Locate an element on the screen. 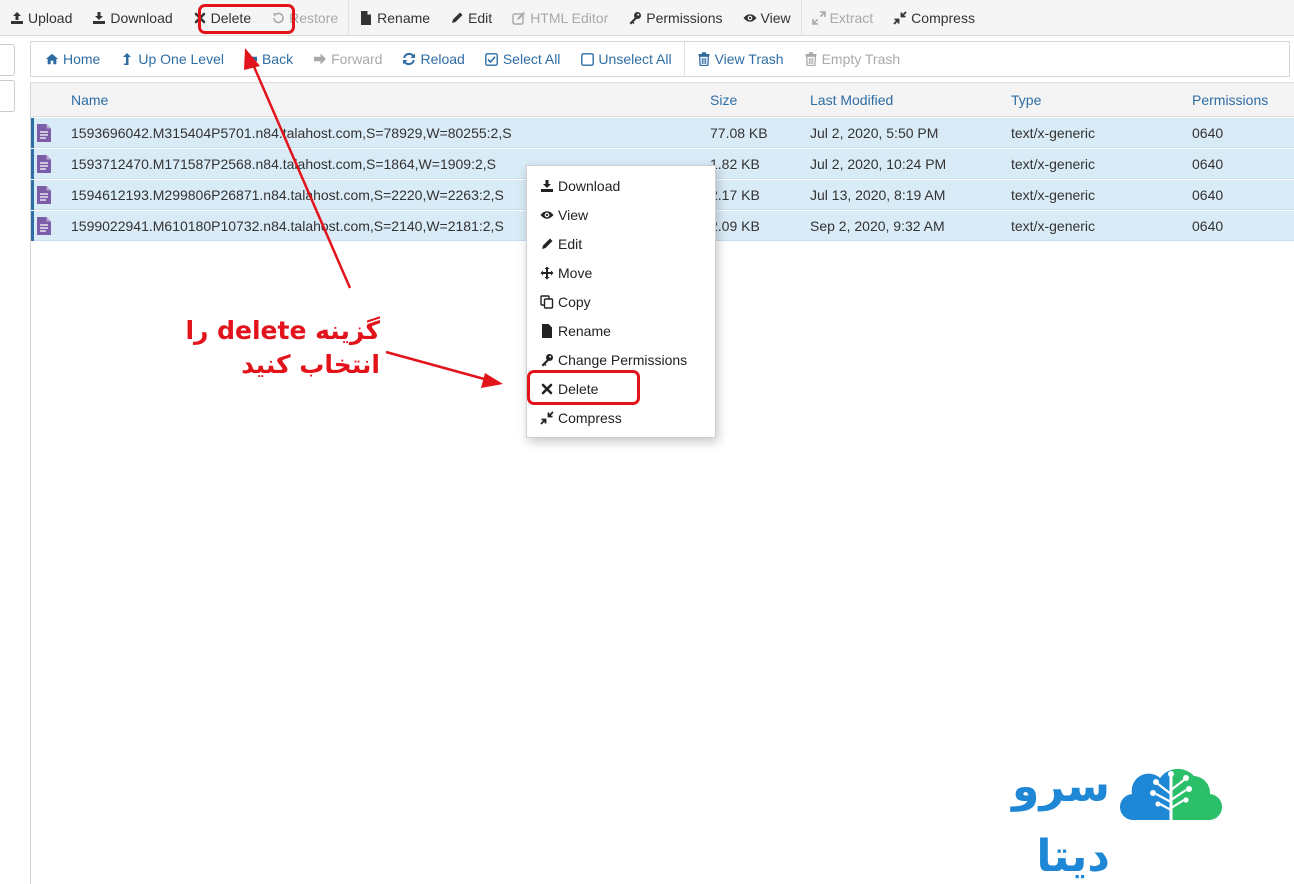 Image resolution: width=1294 pixels, height=884 pixels. reload-button: Reload is located at coordinates (433, 59).